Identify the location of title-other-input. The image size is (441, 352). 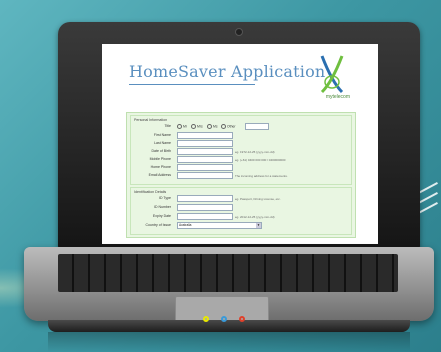
(257, 126).